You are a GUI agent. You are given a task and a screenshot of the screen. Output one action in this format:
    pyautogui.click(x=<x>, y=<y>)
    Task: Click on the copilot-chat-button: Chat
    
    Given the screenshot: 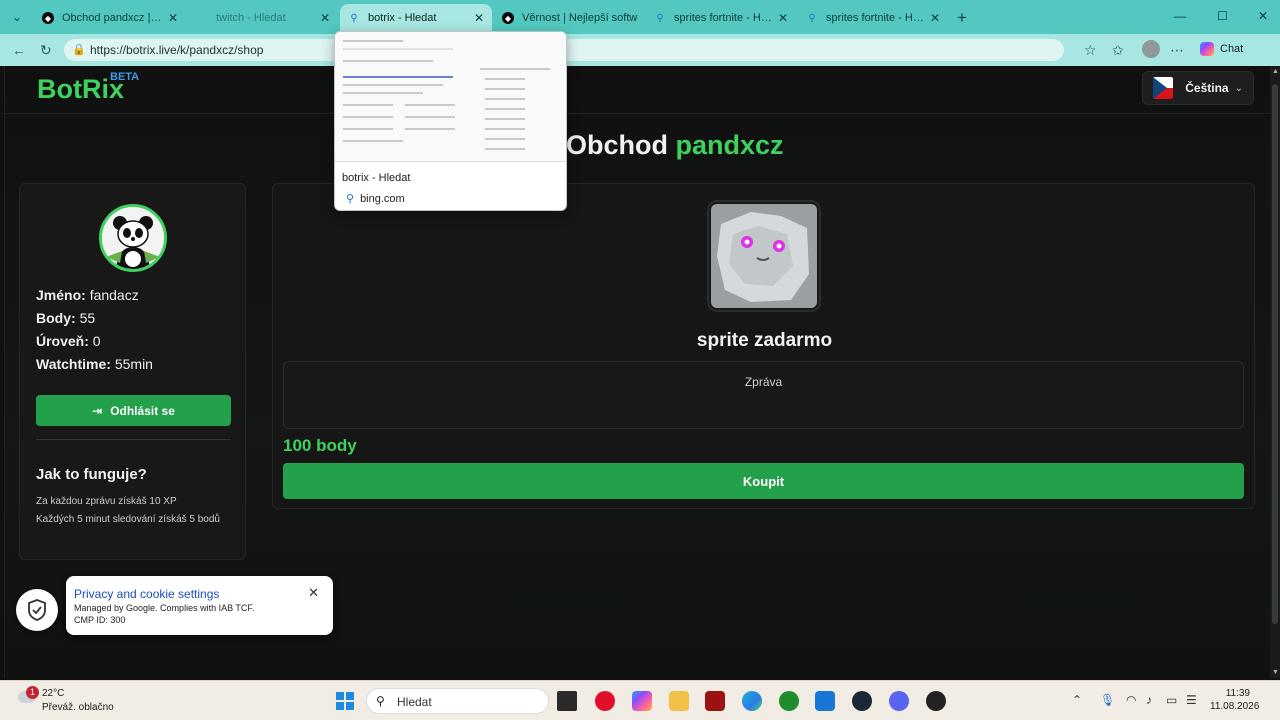 What is the action you would take?
    pyautogui.click(x=1221, y=49)
    